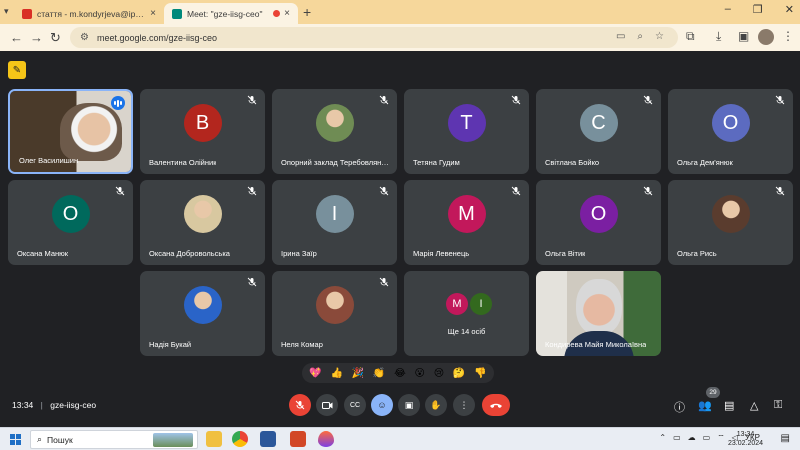 The height and width of the screenshot is (450, 800). Describe the element at coordinates (598, 222) in the screenshot. I see `participant-tile: О Ольга Вітик` at that location.